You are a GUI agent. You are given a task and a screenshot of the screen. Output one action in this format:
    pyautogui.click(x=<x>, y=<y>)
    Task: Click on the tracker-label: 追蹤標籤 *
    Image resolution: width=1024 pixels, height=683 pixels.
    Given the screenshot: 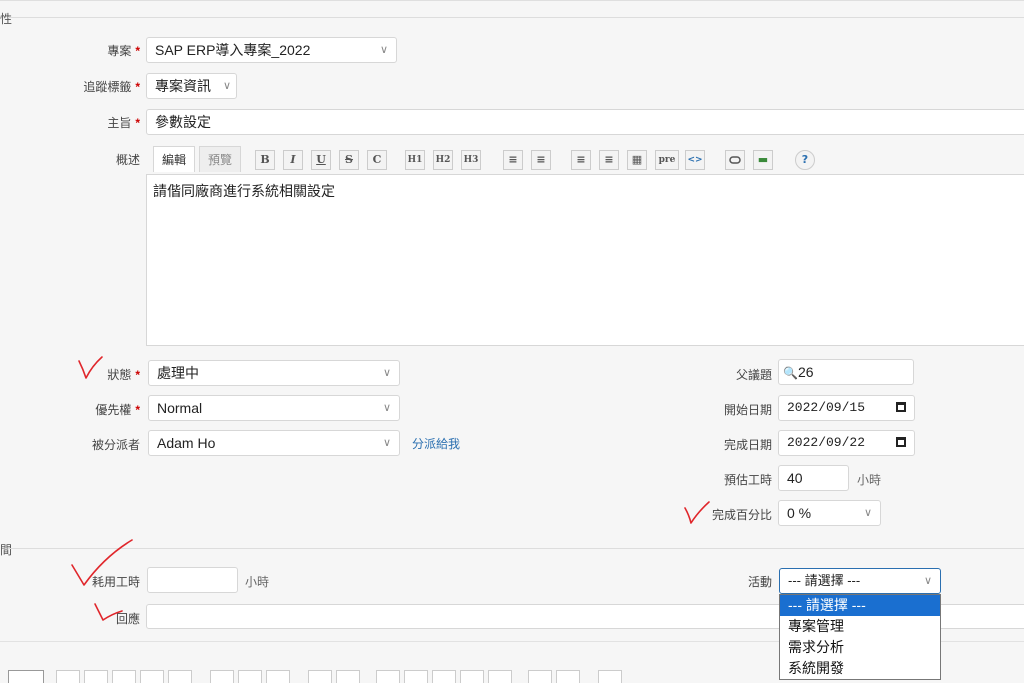 What is the action you would take?
    pyautogui.click(x=111, y=87)
    